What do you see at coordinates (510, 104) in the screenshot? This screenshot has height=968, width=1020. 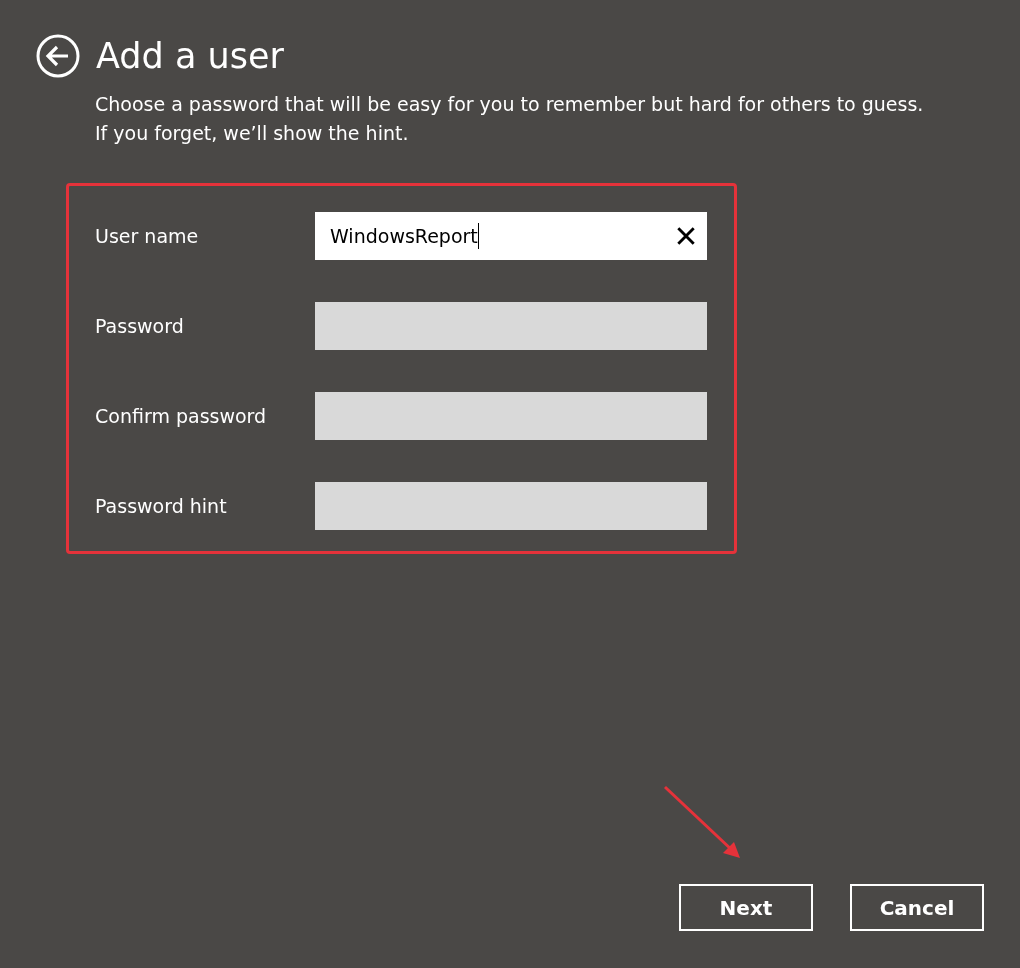 I see `description-text: Choose a password that will be easy for you to remember but hard for others to guess.` at bounding box center [510, 104].